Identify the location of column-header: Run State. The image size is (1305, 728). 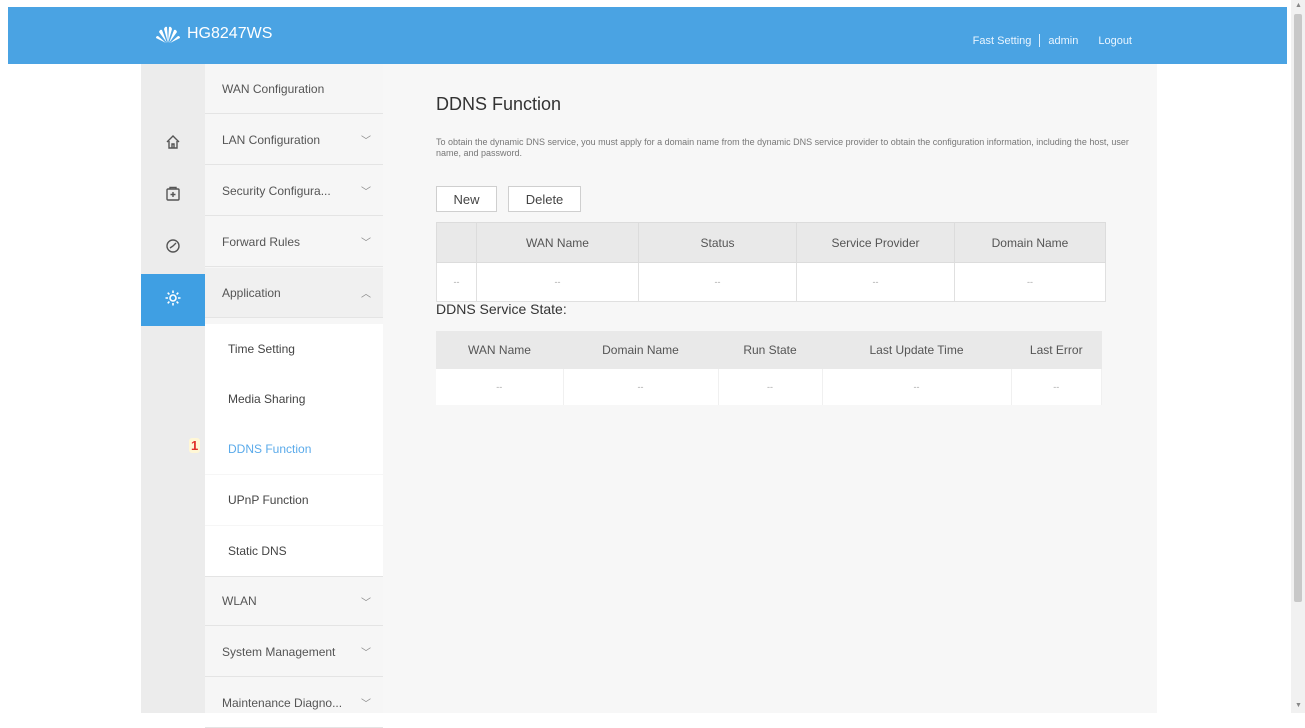
(770, 350).